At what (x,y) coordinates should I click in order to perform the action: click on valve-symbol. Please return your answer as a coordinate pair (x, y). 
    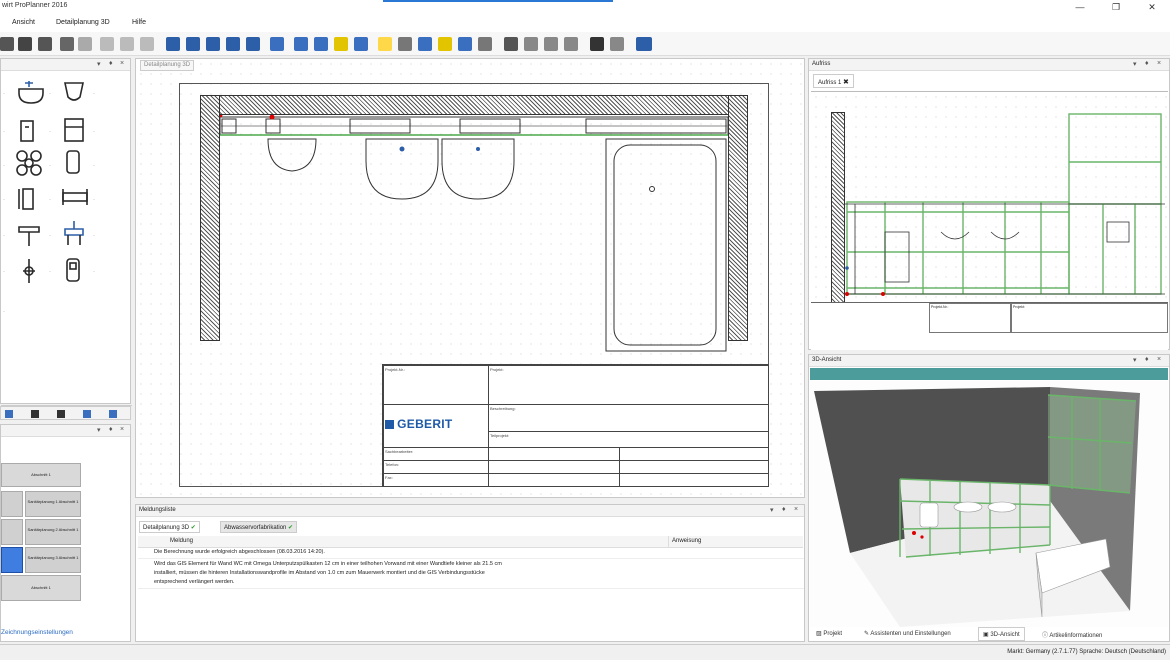
    Looking at the image, I should click on (29, 271).